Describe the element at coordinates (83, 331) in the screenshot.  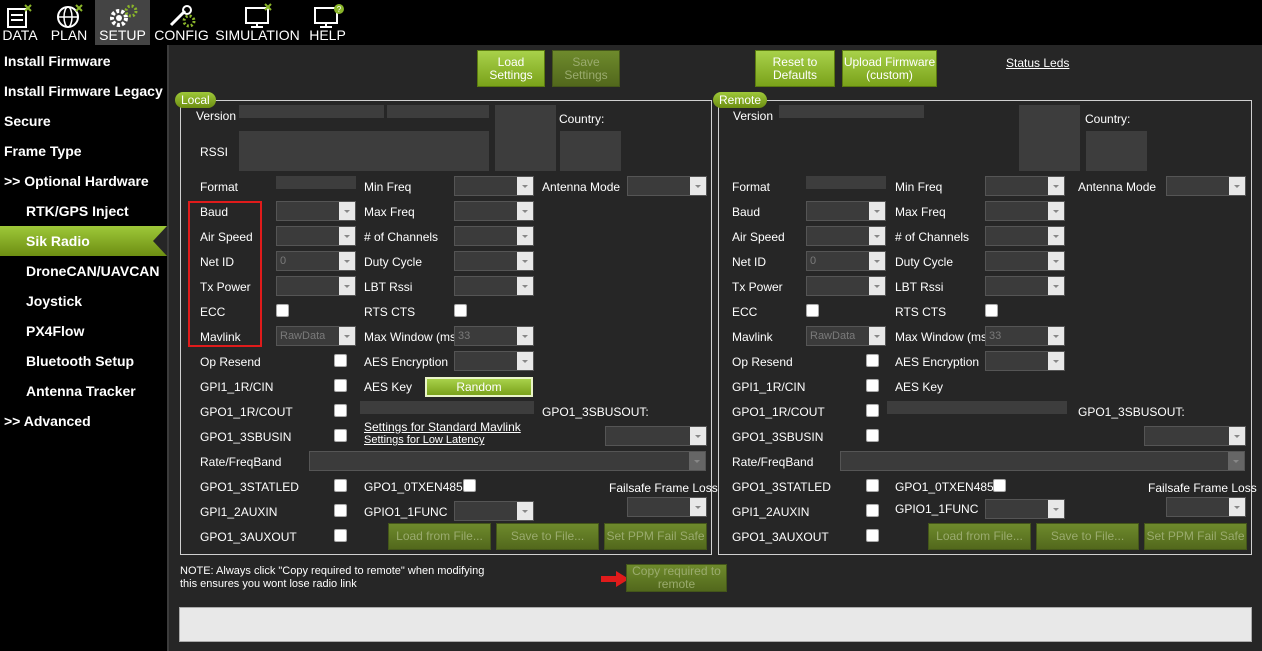
I see `sidebar-item-px4flow: PX4Flow` at that location.